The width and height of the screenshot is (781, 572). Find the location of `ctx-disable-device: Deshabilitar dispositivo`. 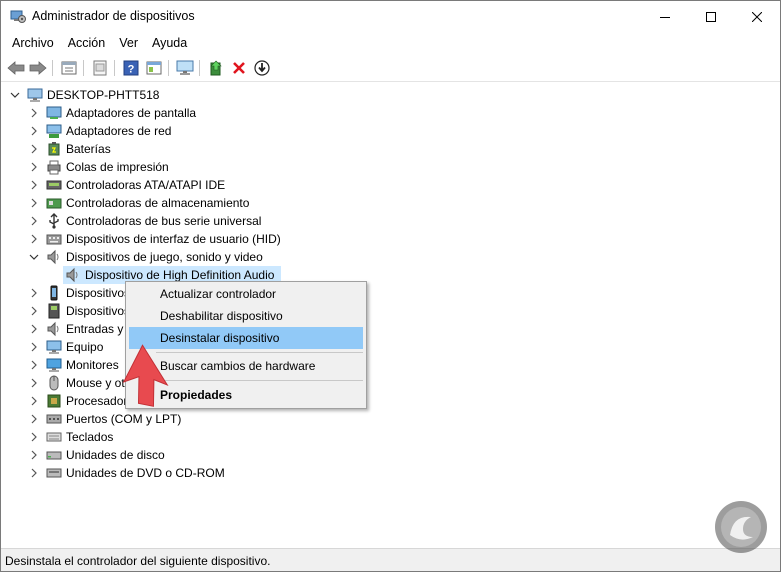

ctx-disable-device: Deshabilitar dispositivo is located at coordinates (246, 316).